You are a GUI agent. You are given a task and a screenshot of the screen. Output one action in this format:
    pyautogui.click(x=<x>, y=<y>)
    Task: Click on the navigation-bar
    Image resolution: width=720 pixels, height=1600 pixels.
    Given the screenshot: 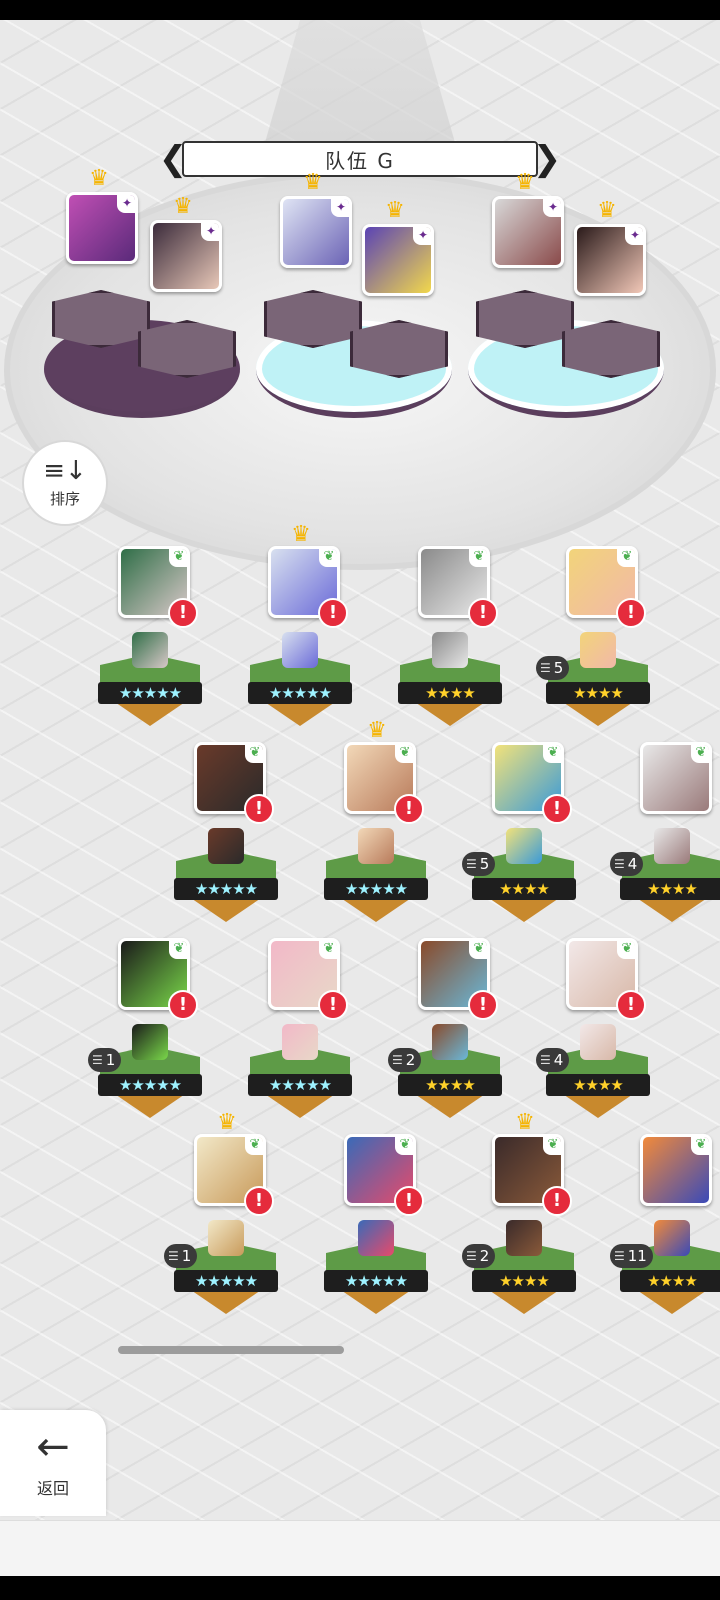 What is the action you would take?
    pyautogui.click(x=360, y=1588)
    